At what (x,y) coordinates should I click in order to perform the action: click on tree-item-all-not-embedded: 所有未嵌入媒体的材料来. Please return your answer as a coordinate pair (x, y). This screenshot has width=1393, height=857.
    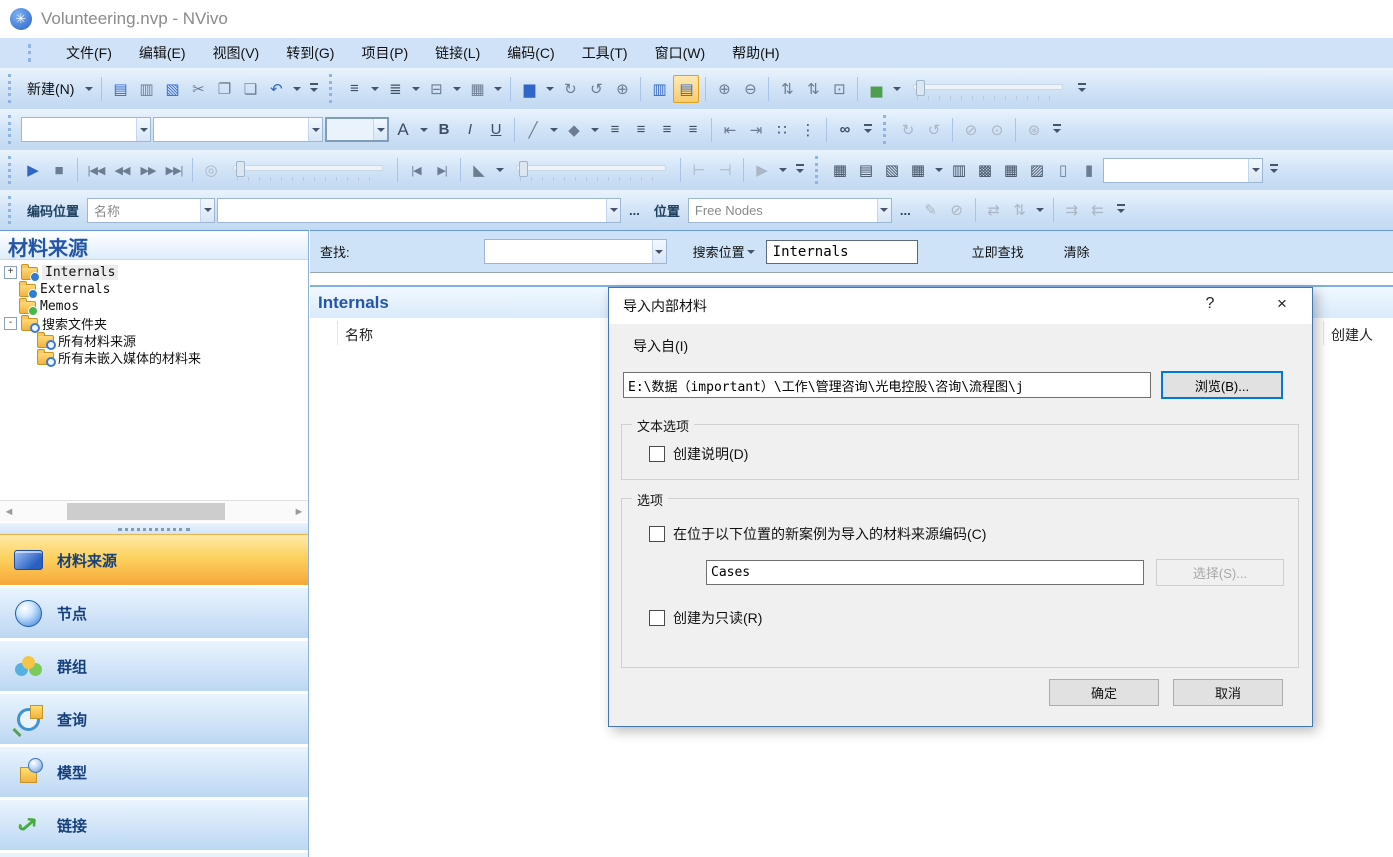
    Looking at the image, I should click on (154, 357).